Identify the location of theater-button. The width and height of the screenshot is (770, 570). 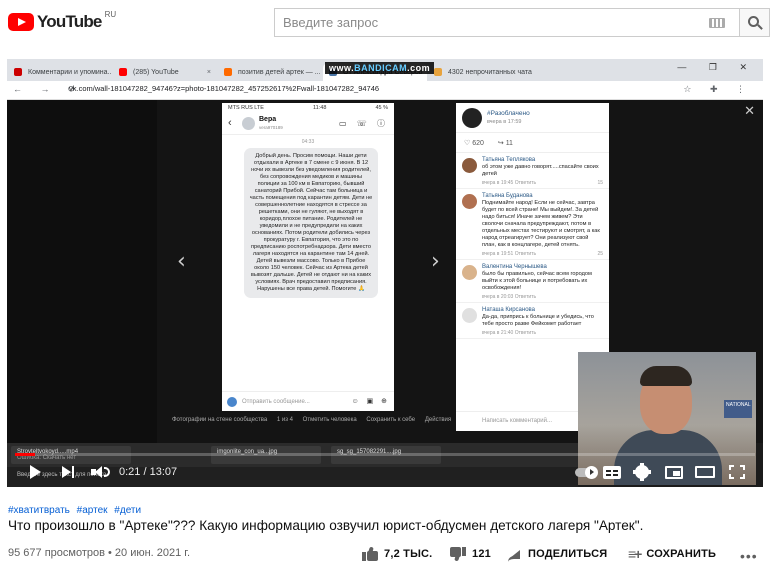
(705, 472).